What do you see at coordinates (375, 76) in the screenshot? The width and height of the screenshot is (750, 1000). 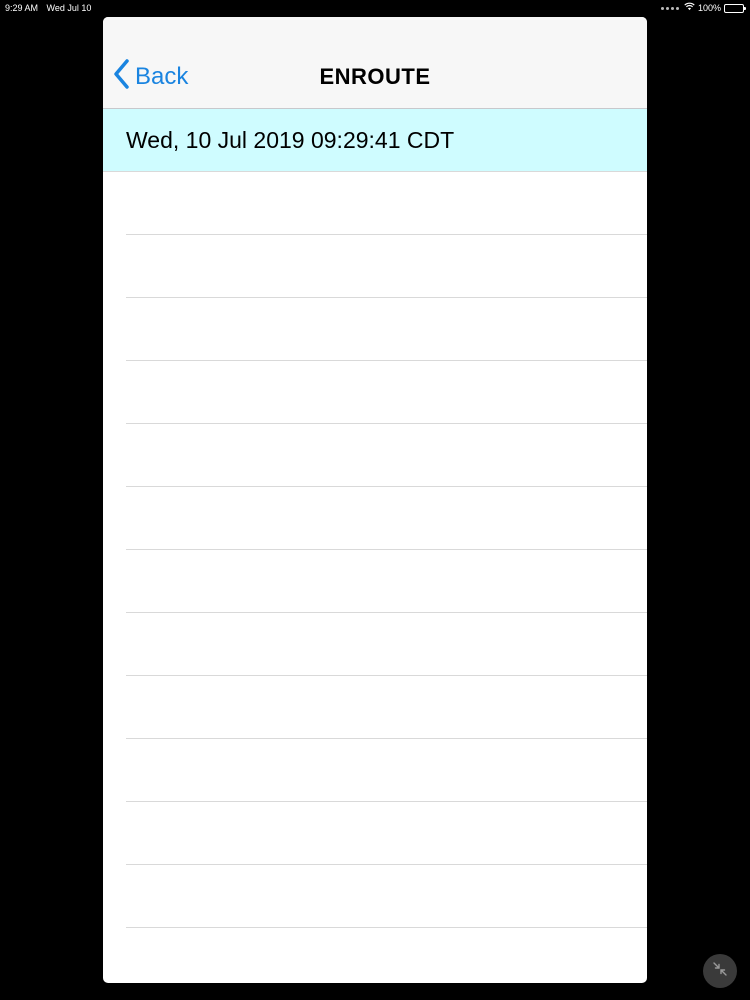 I see `page-title: ENROUTE` at bounding box center [375, 76].